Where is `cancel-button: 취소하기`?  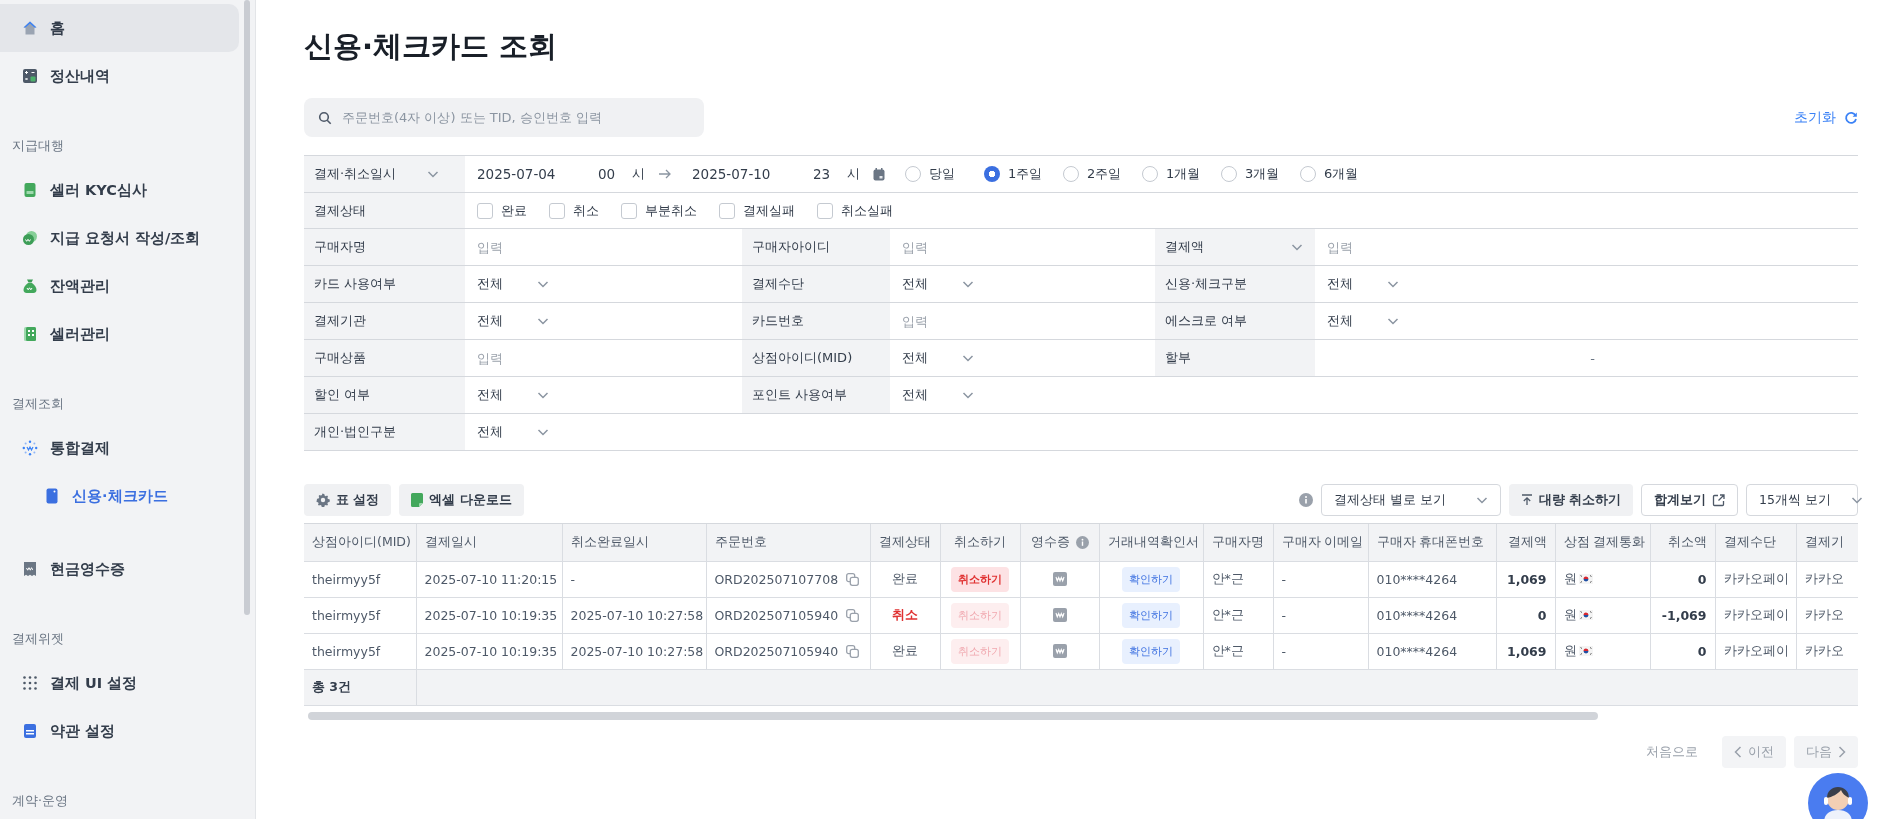 cancel-button: 취소하기 is located at coordinates (980, 579).